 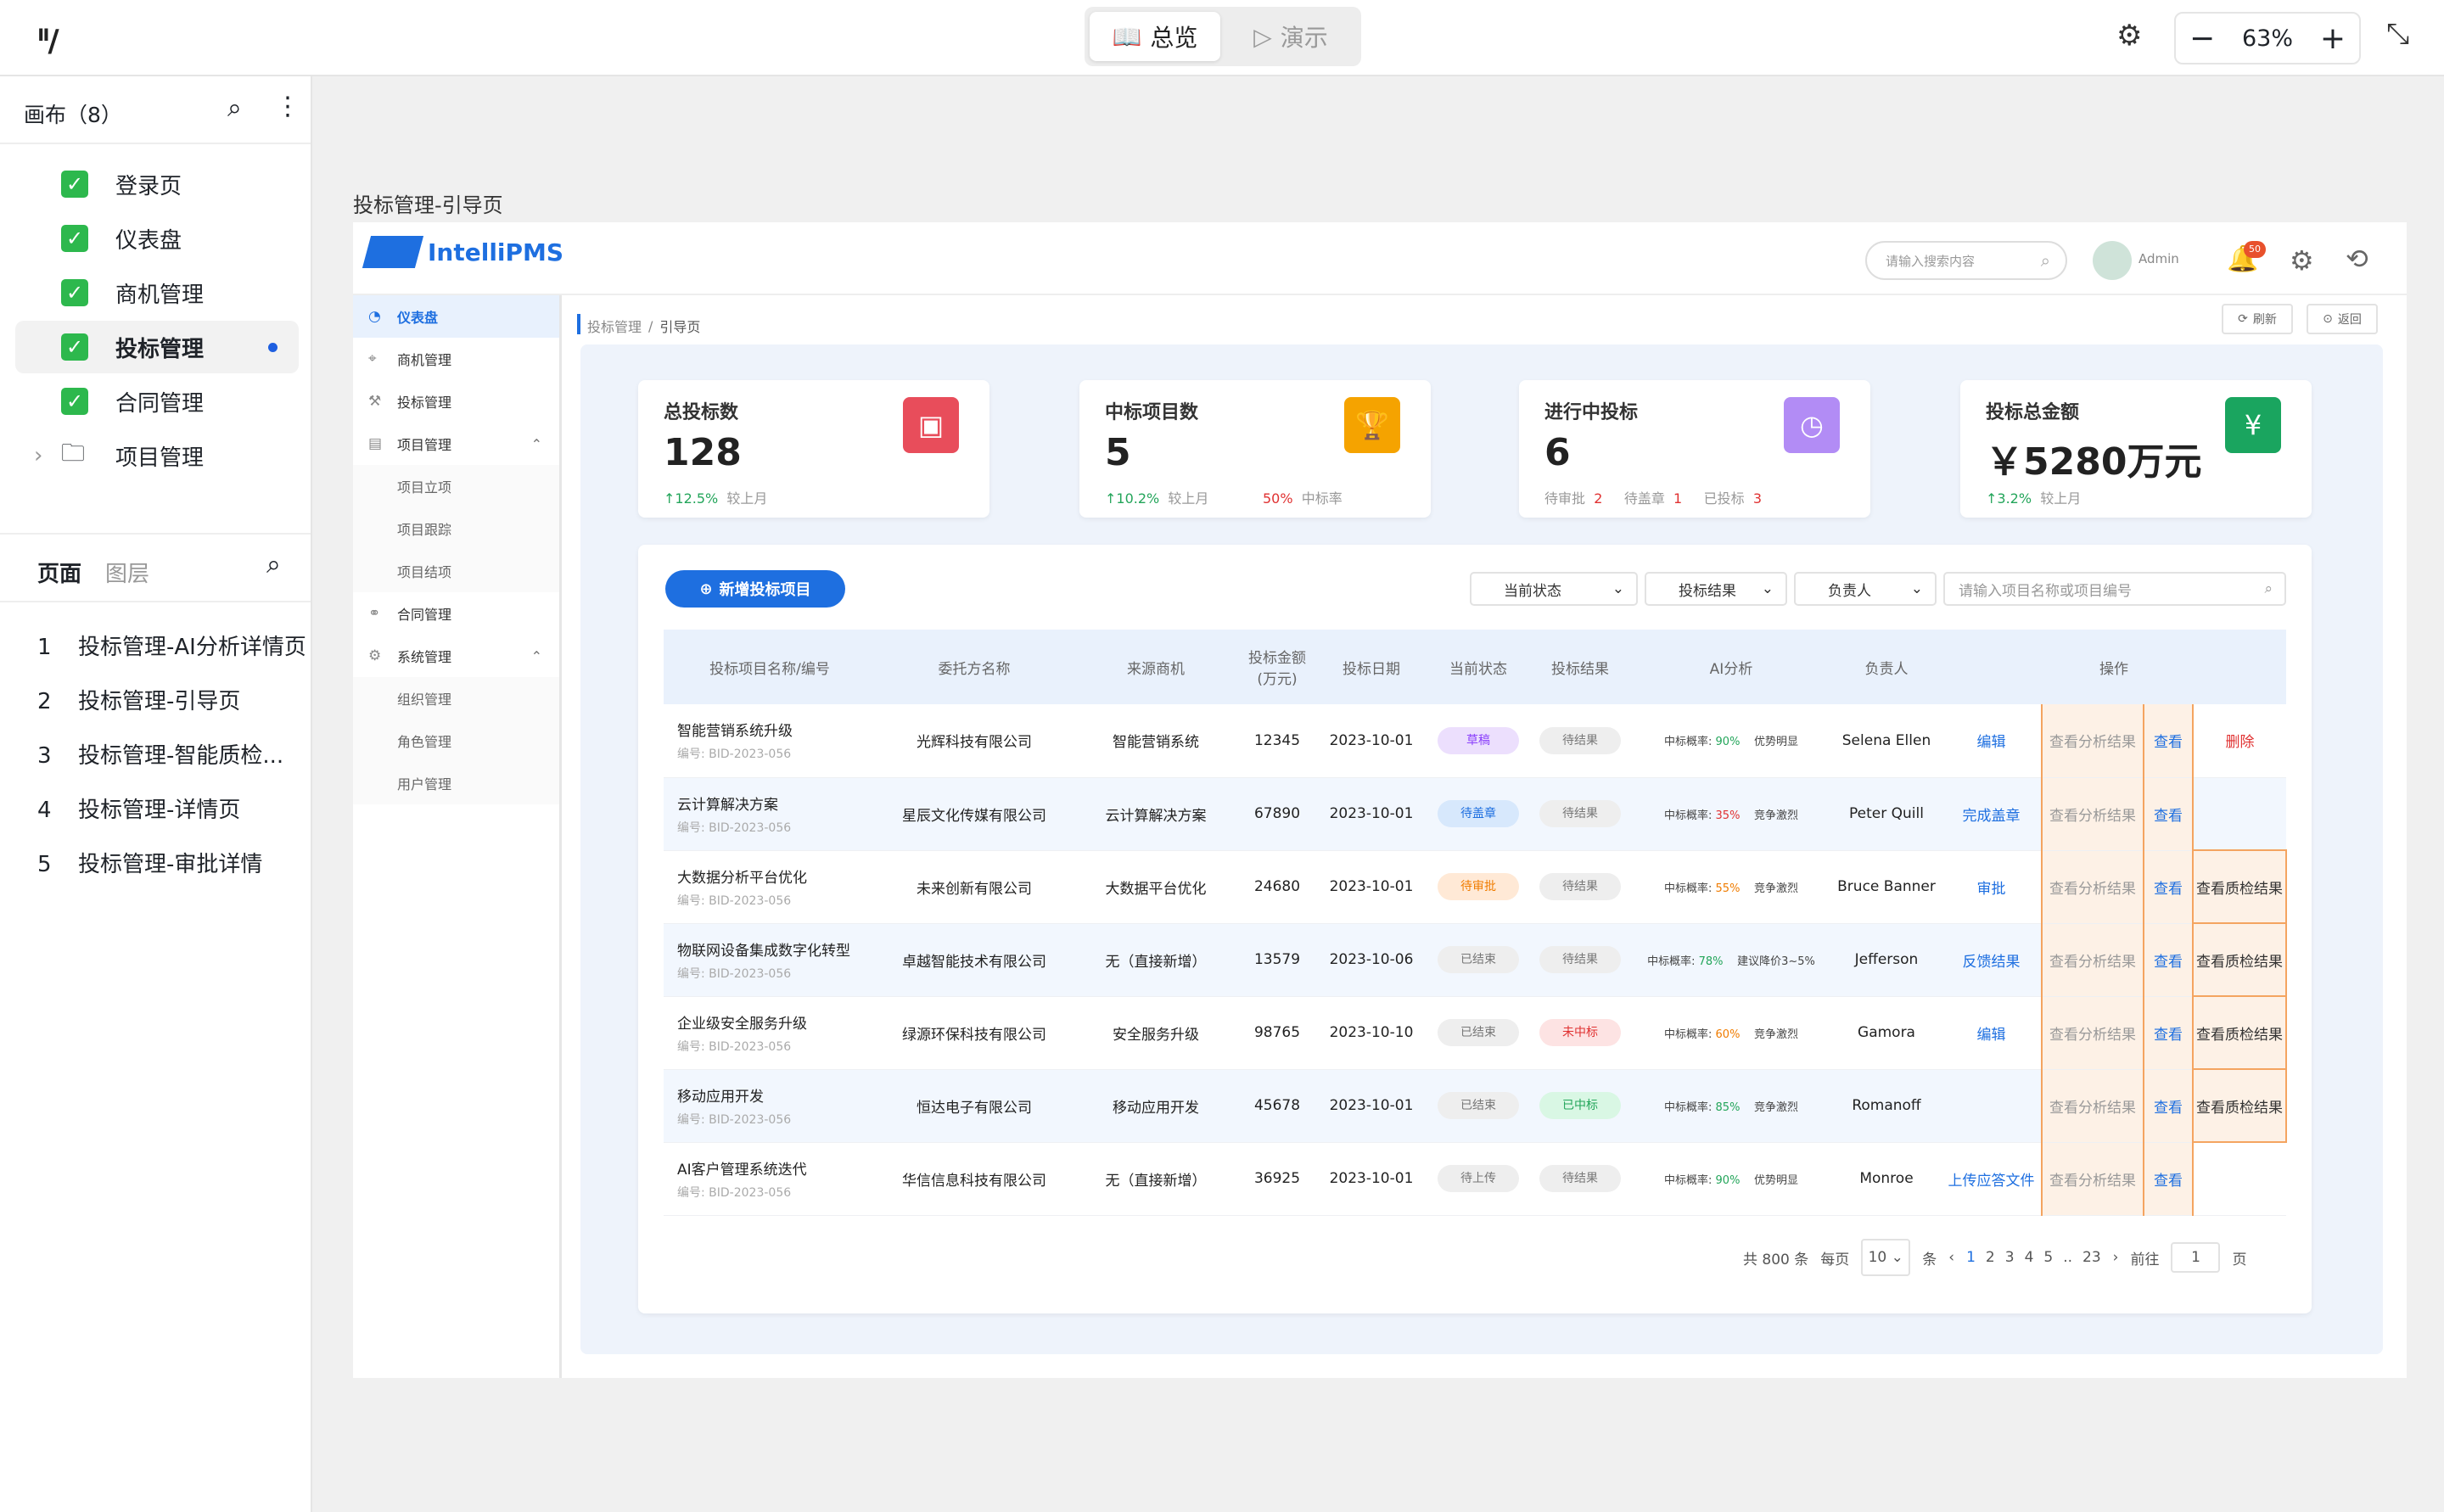 What do you see at coordinates (456, 613) in the screenshot?
I see `menu-item-contract: ⚭ 合同管理` at bounding box center [456, 613].